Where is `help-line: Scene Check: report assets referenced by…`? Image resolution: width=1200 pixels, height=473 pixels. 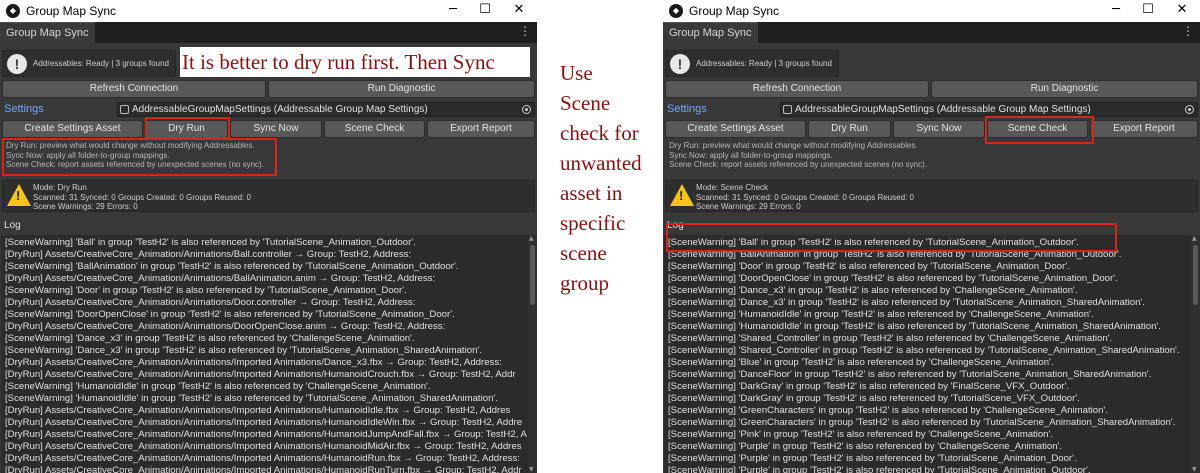 help-line: Scene Check: report assets referenced by… is located at coordinates (135, 164).